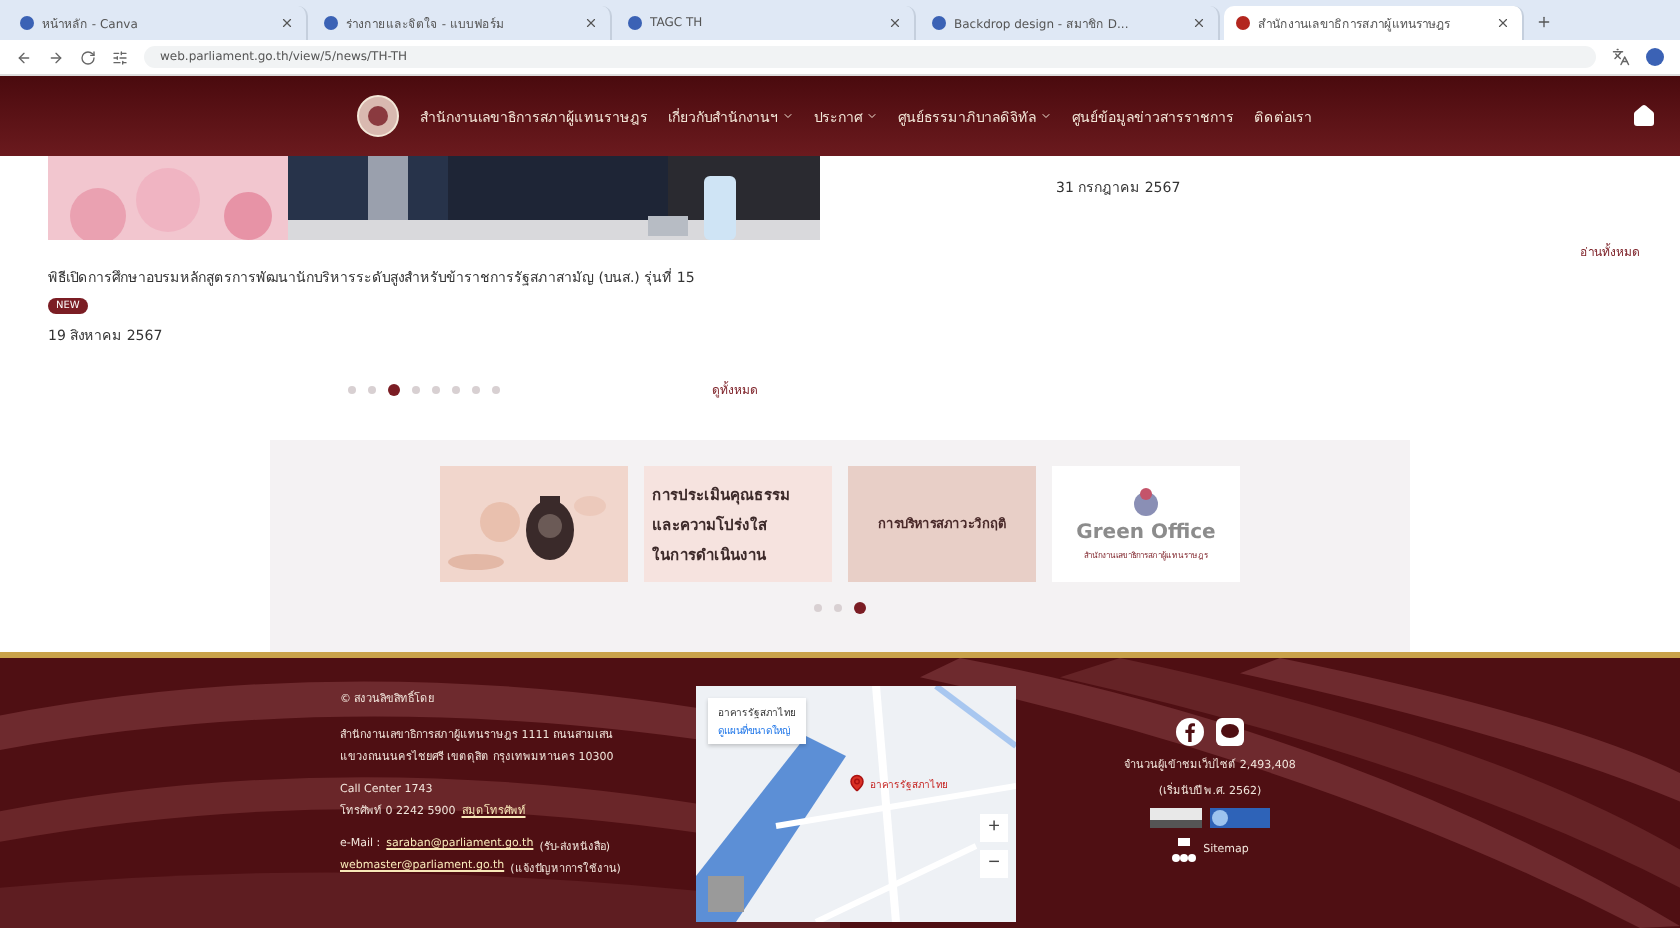 This screenshot has width=1680, height=928. What do you see at coordinates (24, 57) in the screenshot?
I see `back-icon` at bounding box center [24, 57].